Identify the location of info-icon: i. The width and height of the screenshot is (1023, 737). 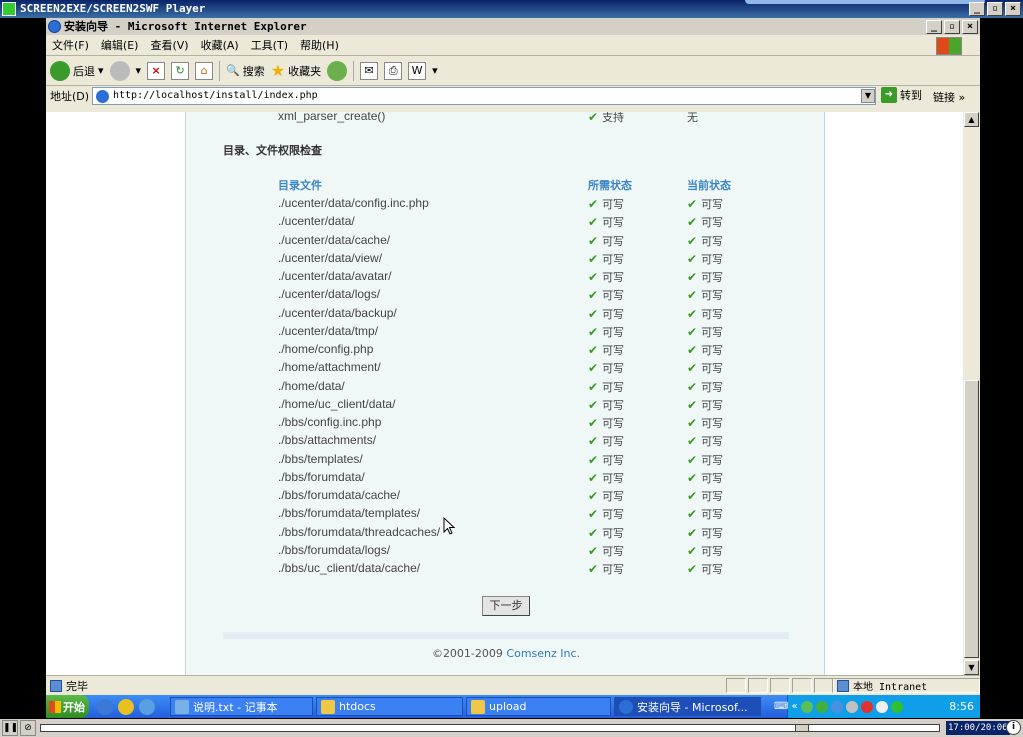
(1013, 727).